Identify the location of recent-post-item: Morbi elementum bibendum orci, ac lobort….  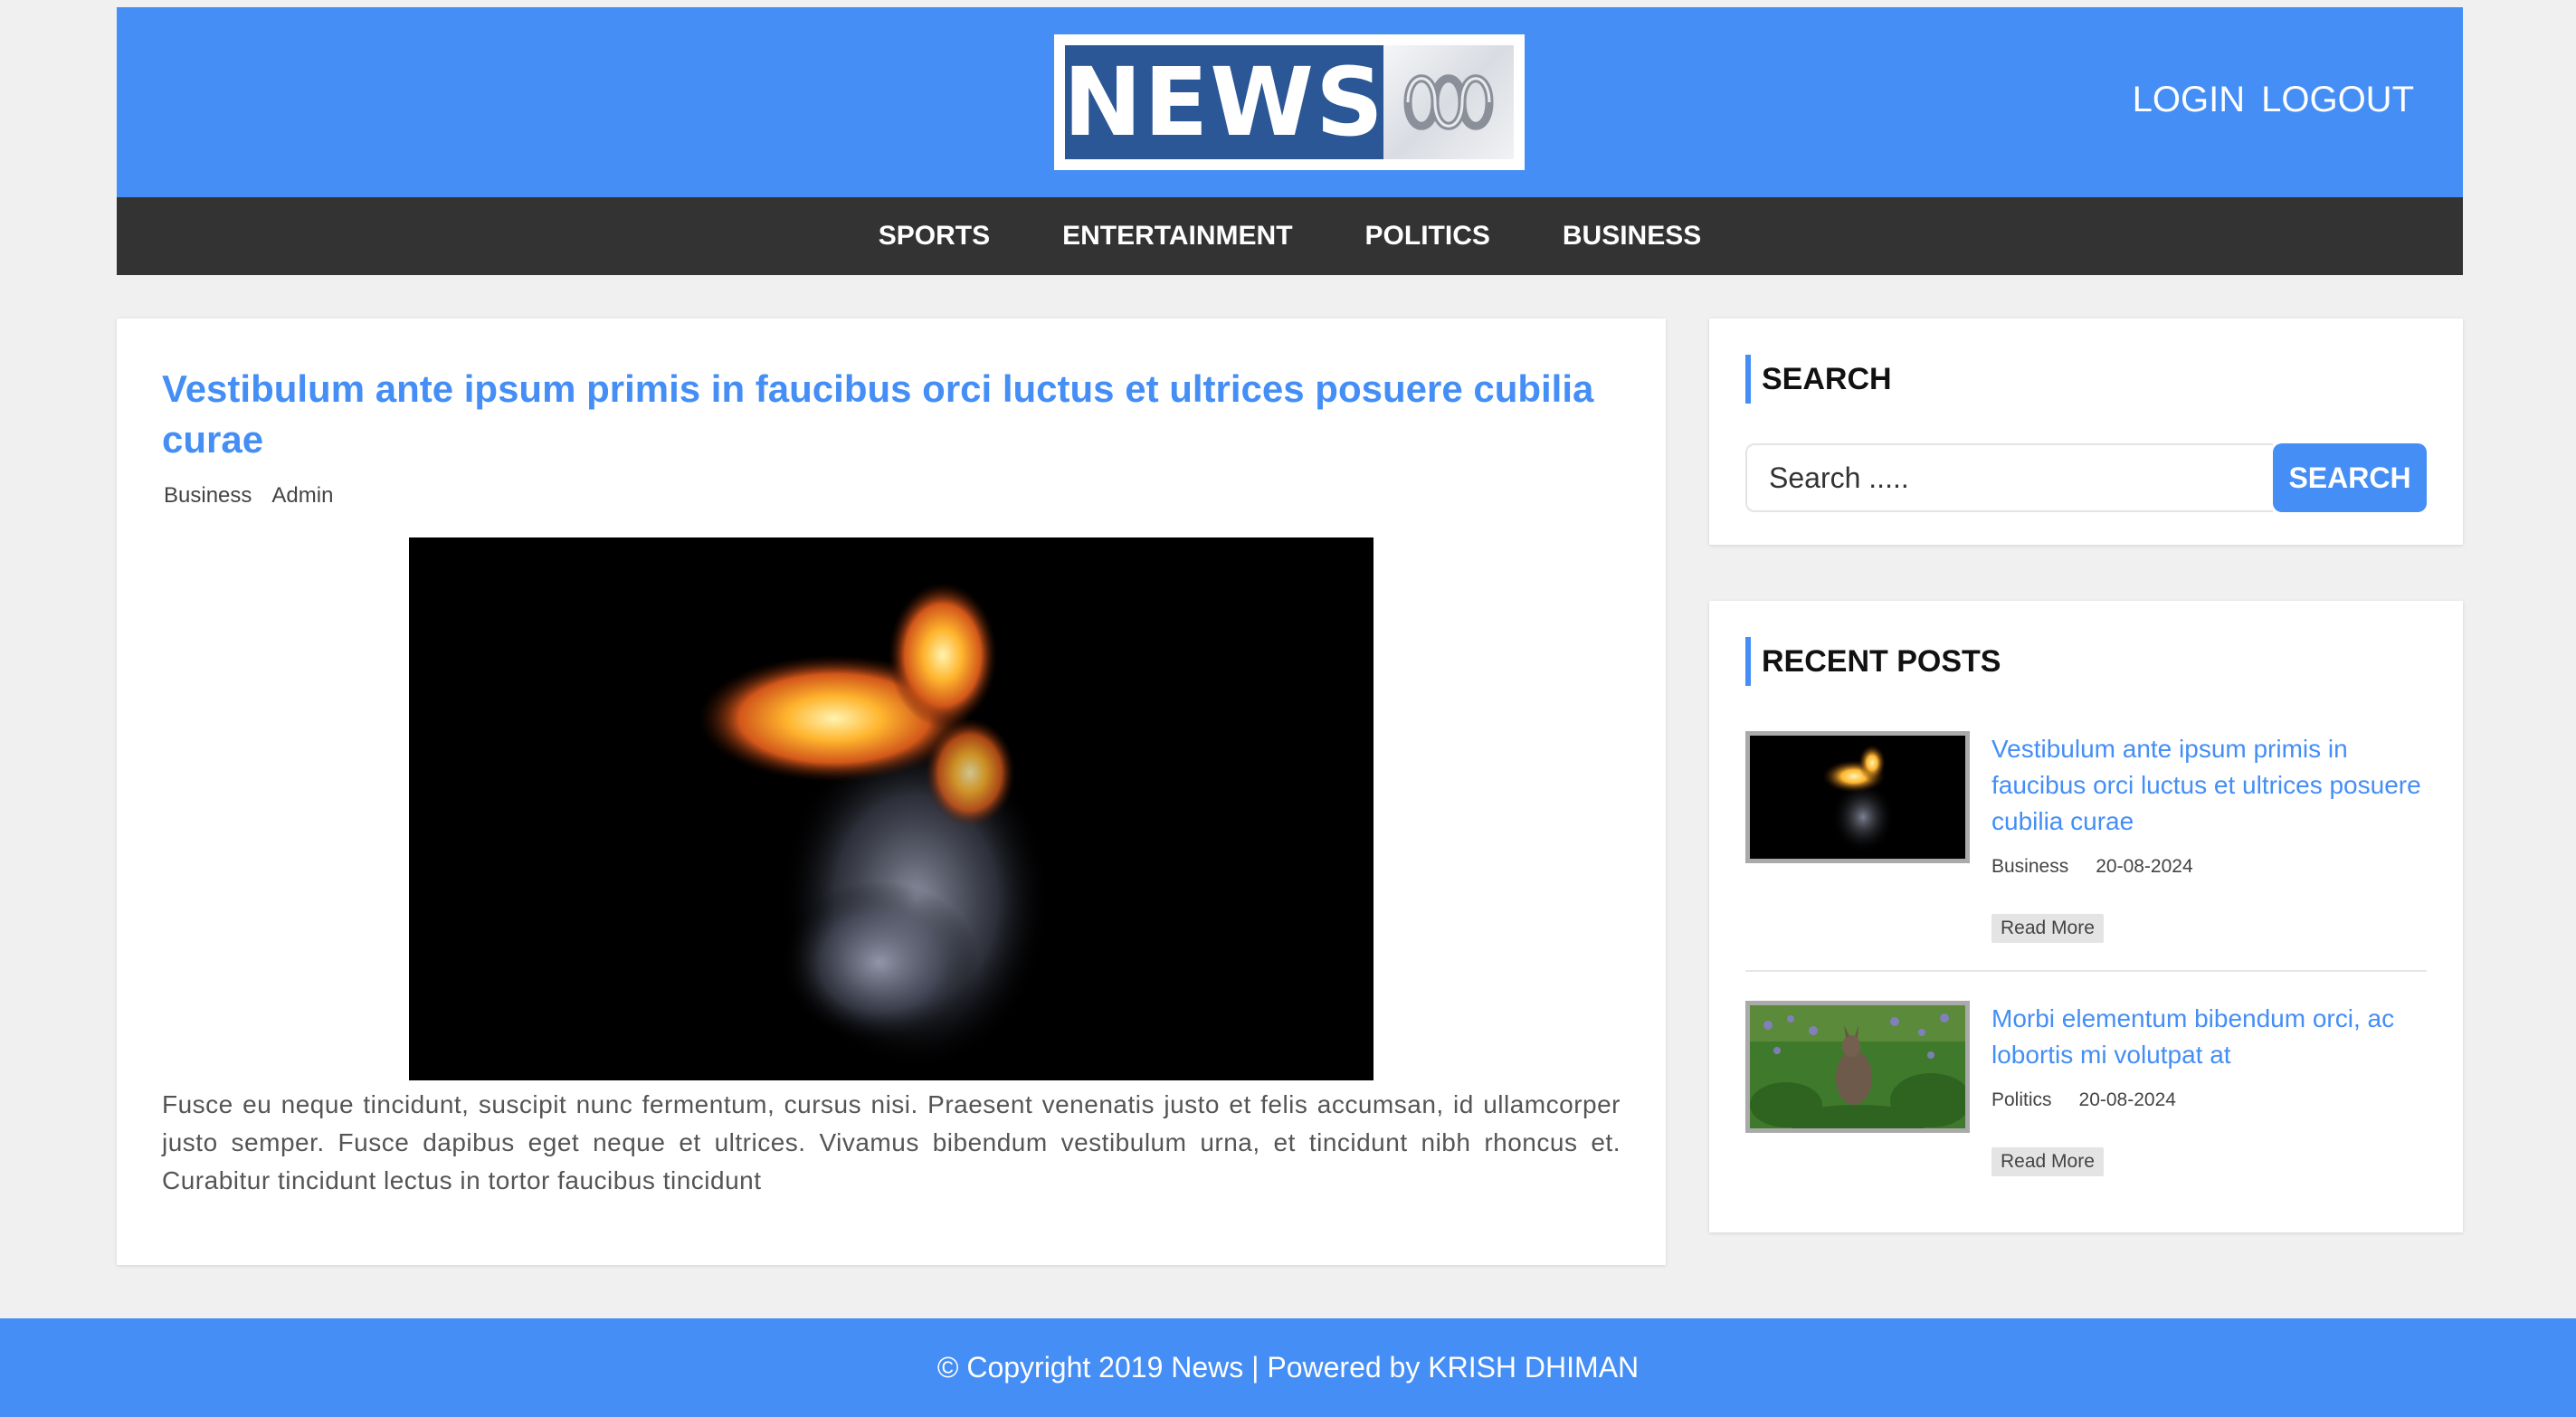
(2086, 1088).